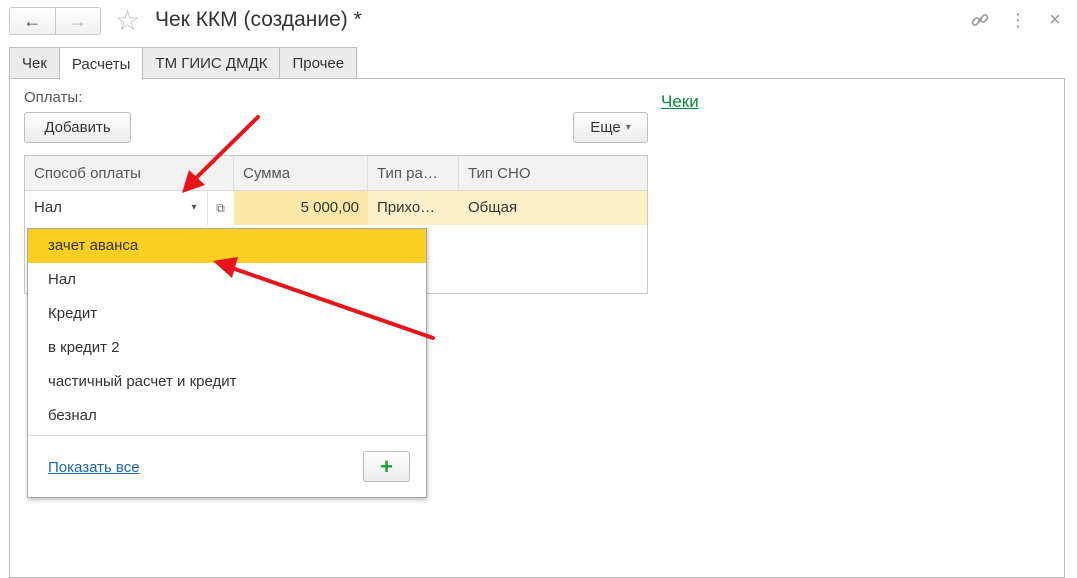 This screenshot has width=1077, height=578. I want to click on show-all-link: Показать все, so click(94, 467).